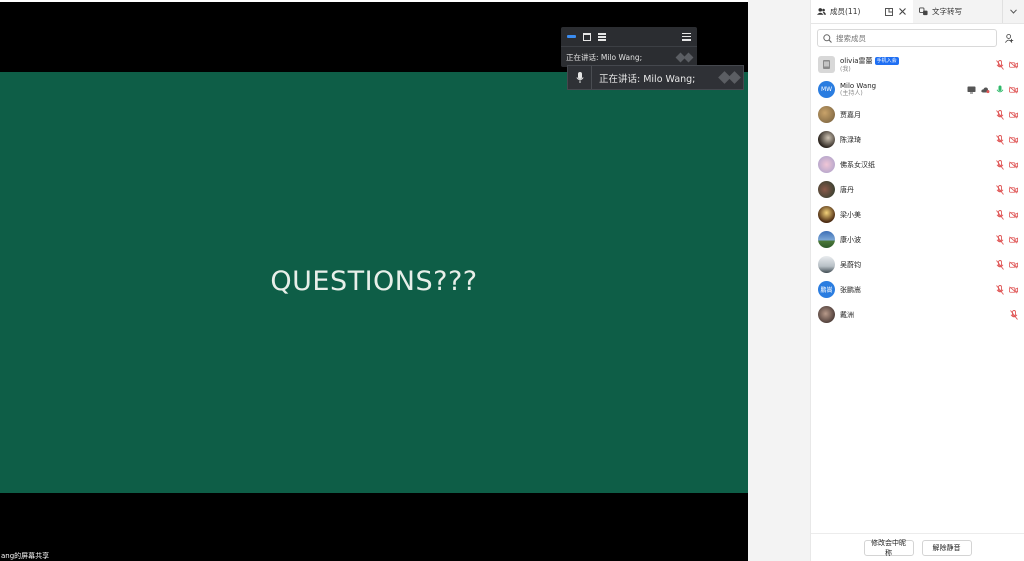 This screenshot has width=1024, height=561. I want to click on speaking-label: 正在讲话:, so click(582, 57).